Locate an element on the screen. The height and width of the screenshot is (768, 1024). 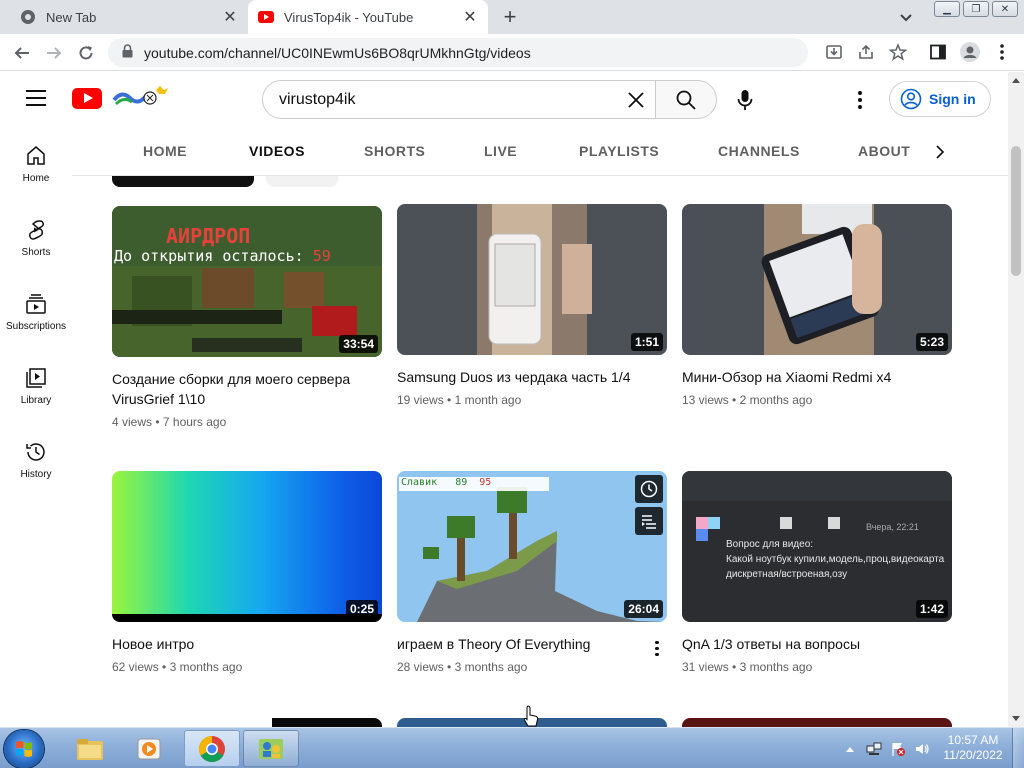
clear-search-icon is located at coordinates (636, 100).